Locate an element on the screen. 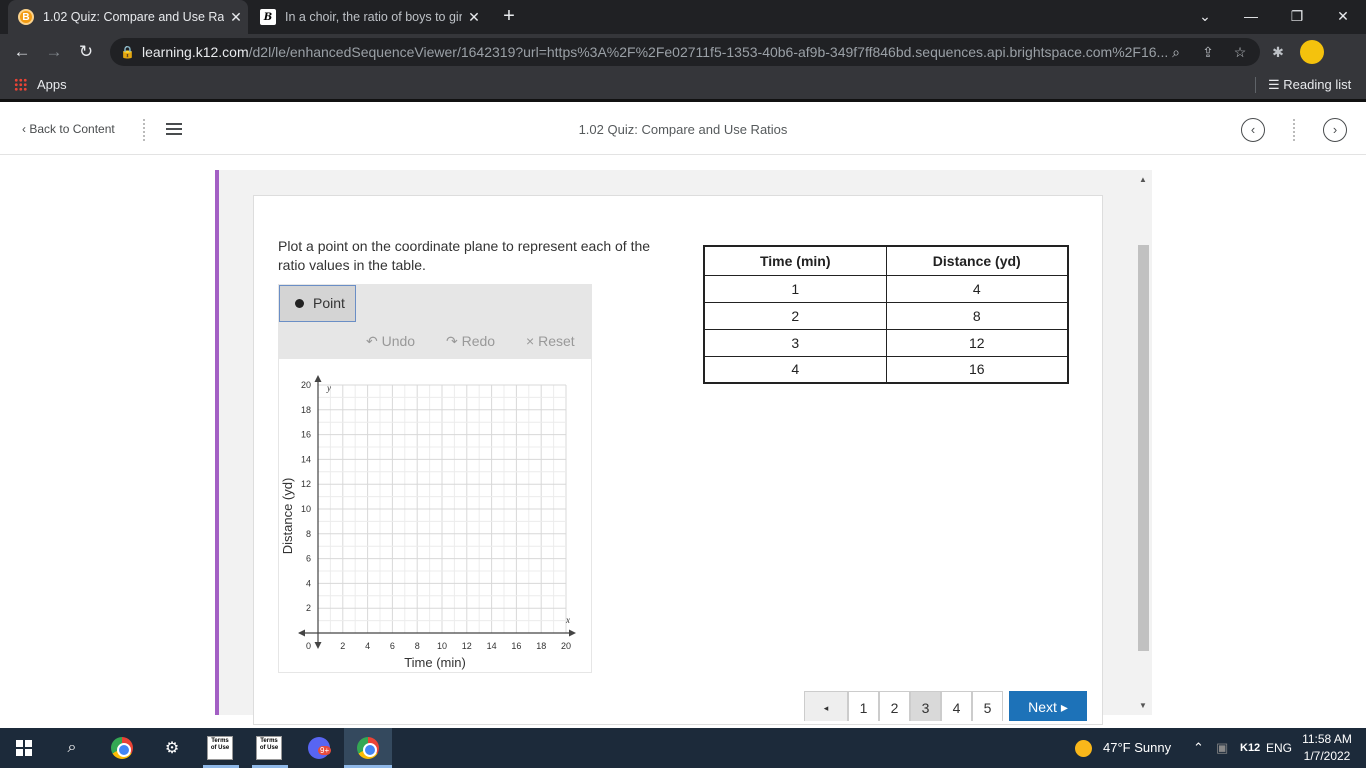 The image size is (1366, 768). x-tick-label: 20 is located at coordinates (566, 646).